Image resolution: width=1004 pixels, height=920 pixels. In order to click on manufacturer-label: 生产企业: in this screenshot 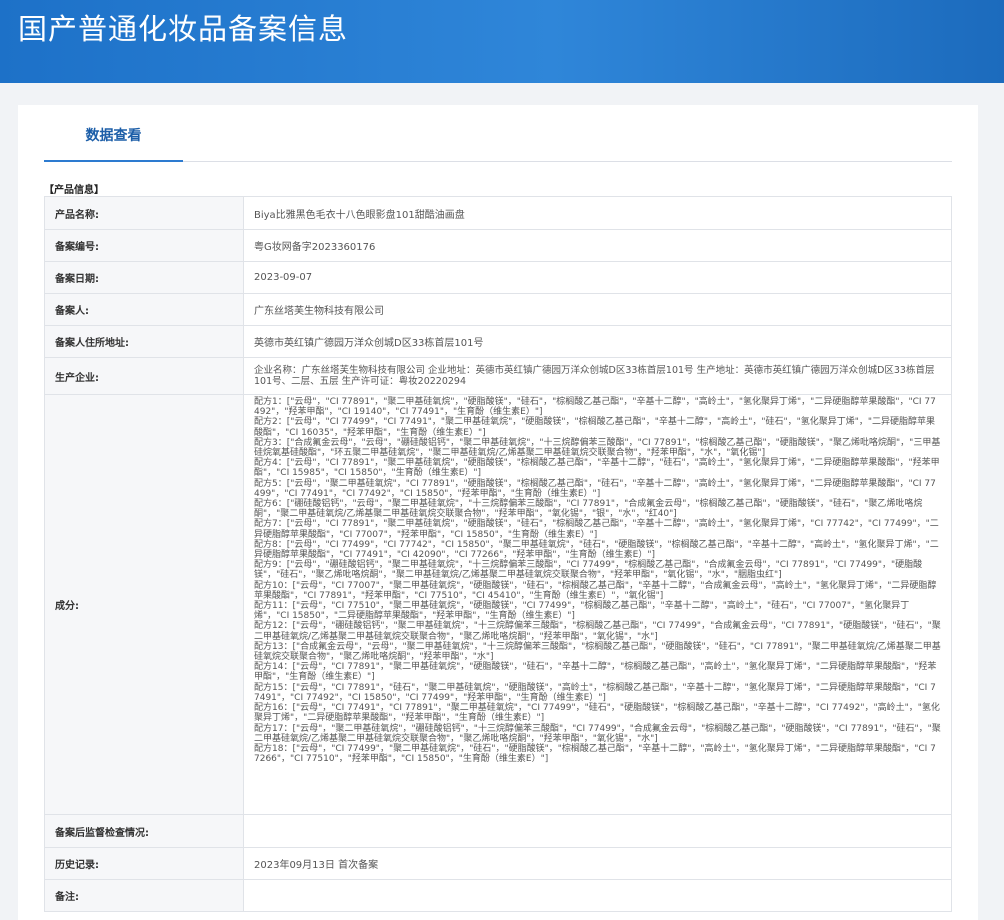, I will do `click(144, 376)`.